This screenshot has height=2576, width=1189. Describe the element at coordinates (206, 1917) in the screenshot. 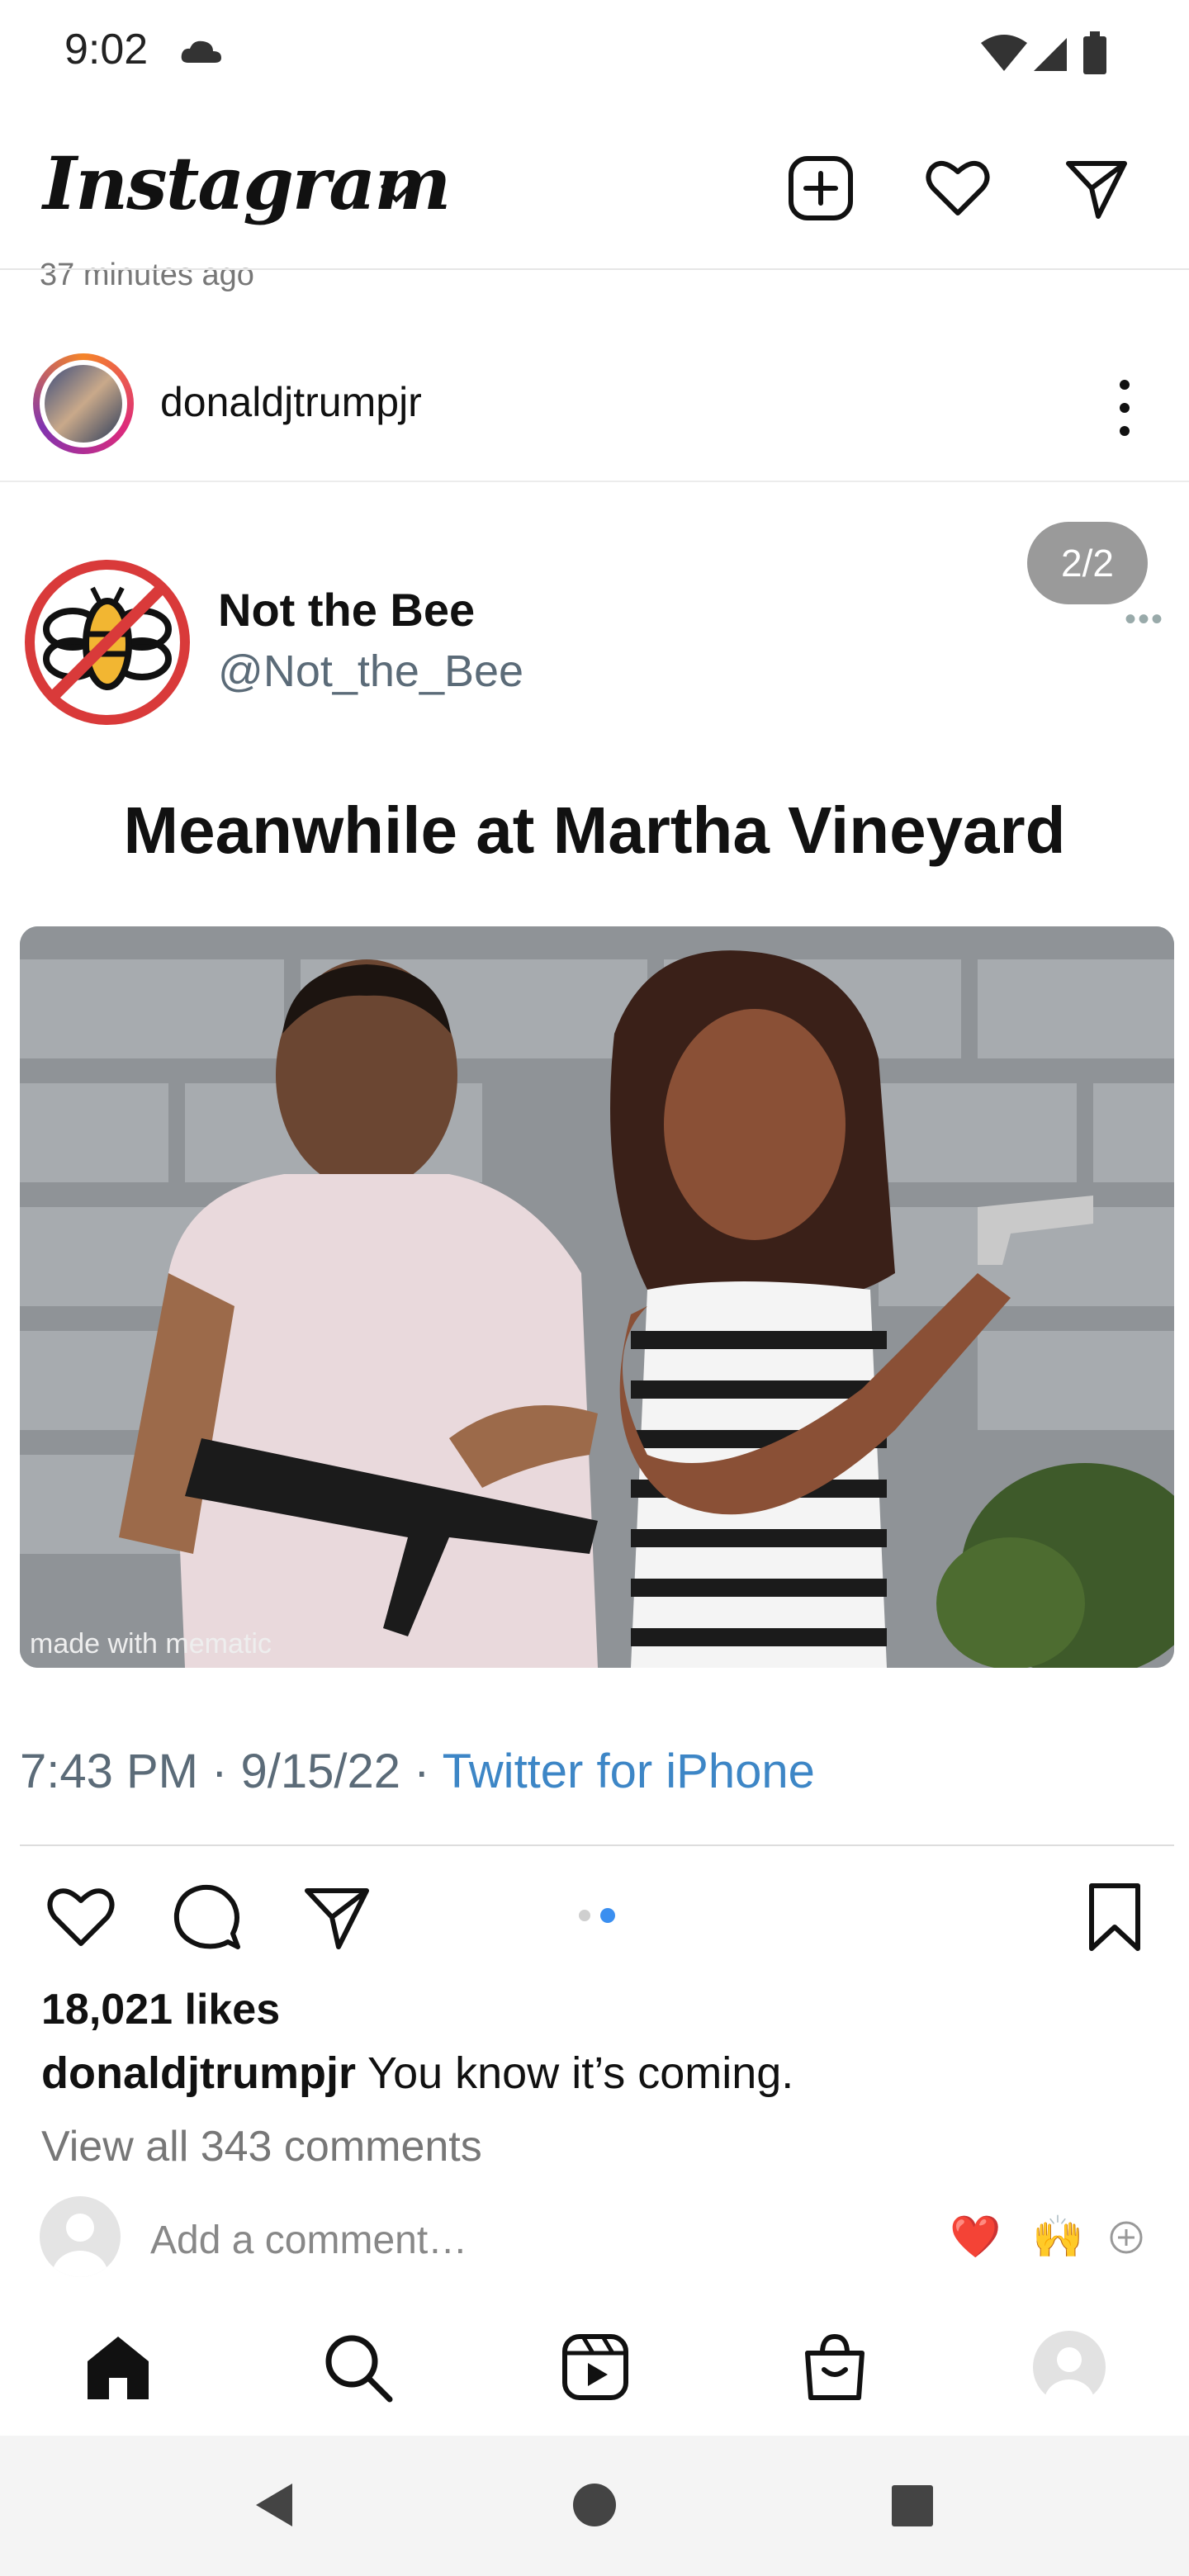

I see `comment-icon` at that location.